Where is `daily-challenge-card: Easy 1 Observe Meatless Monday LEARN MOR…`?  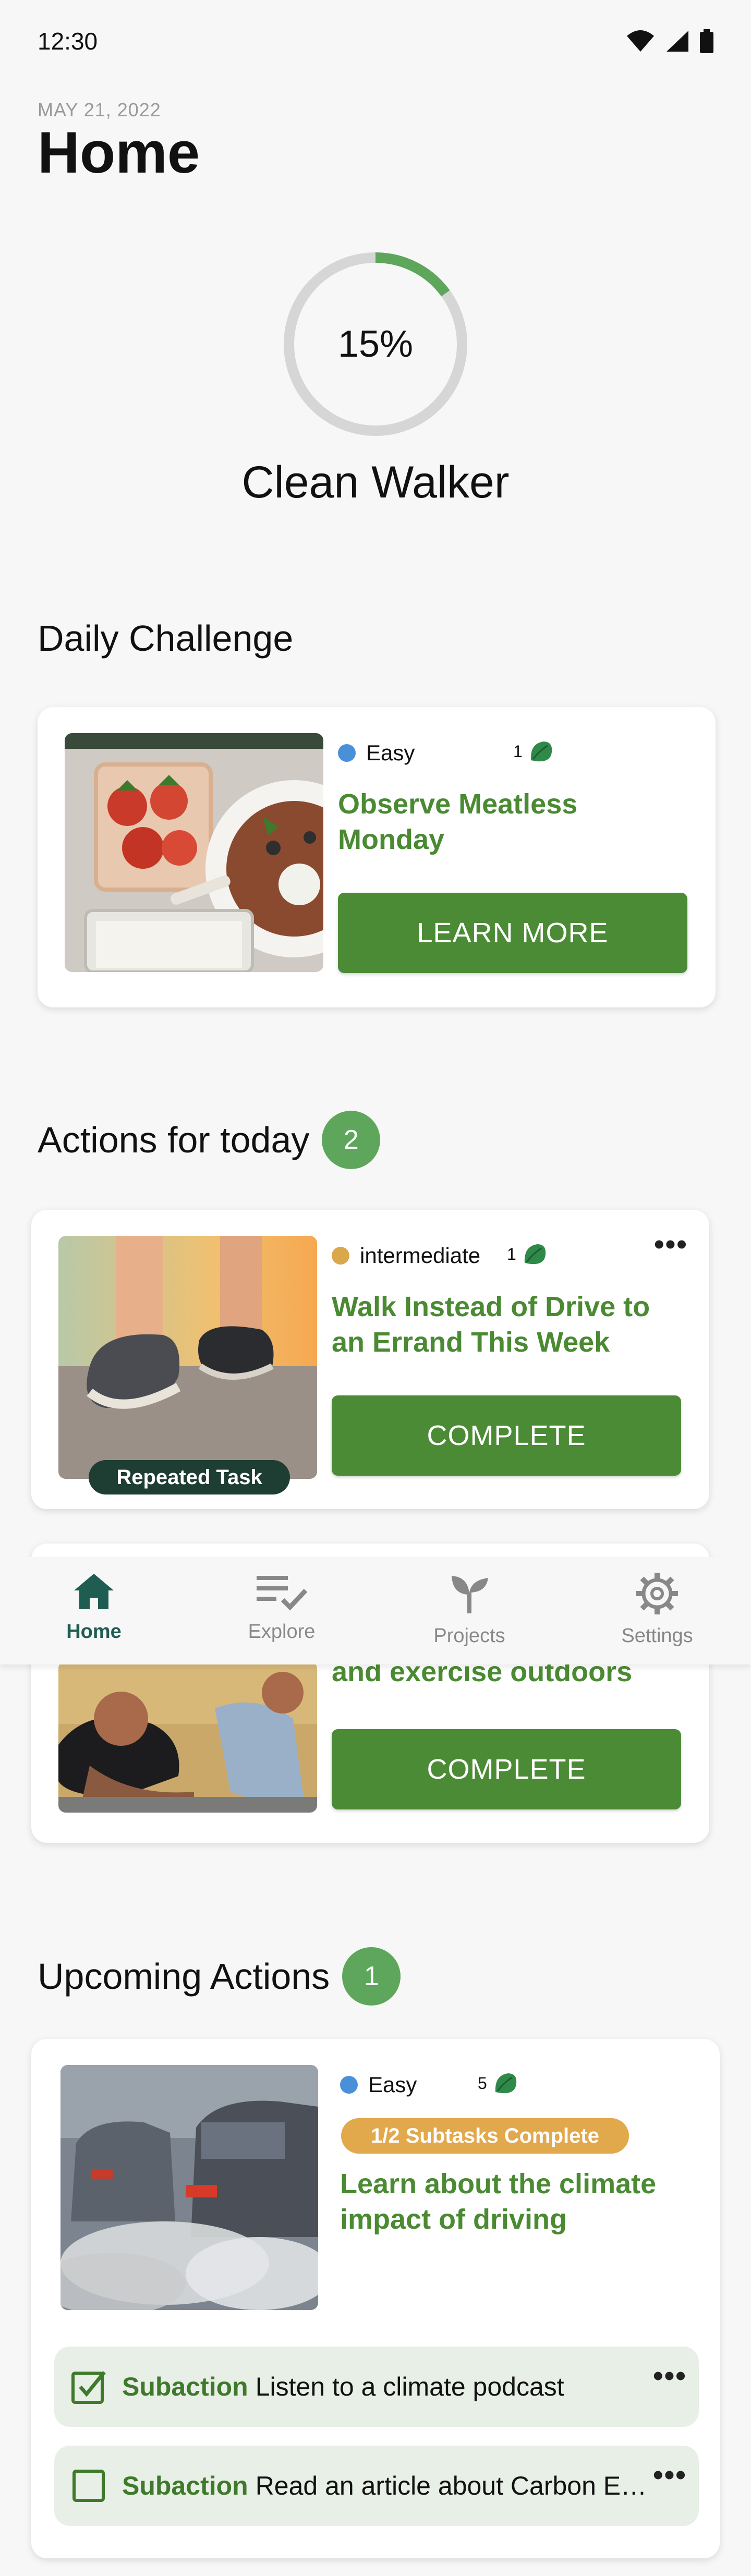 daily-challenge-card: Easy 1 Observe Meatless Monday LEARN MOR… is located at coordinates (377, 857).